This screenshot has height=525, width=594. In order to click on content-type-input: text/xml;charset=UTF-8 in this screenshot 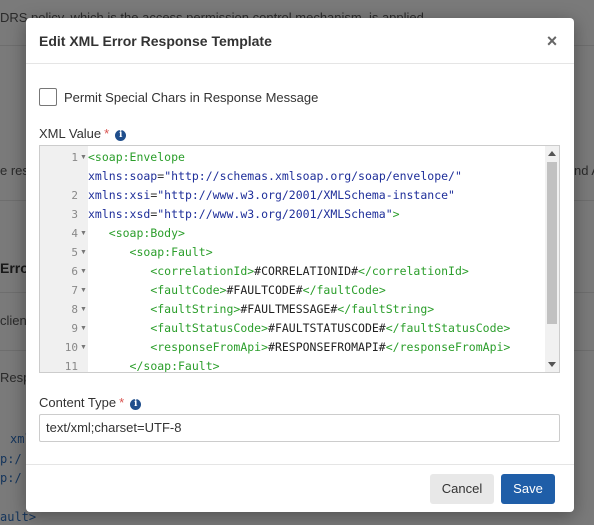, I will do `click(299, 428)`.